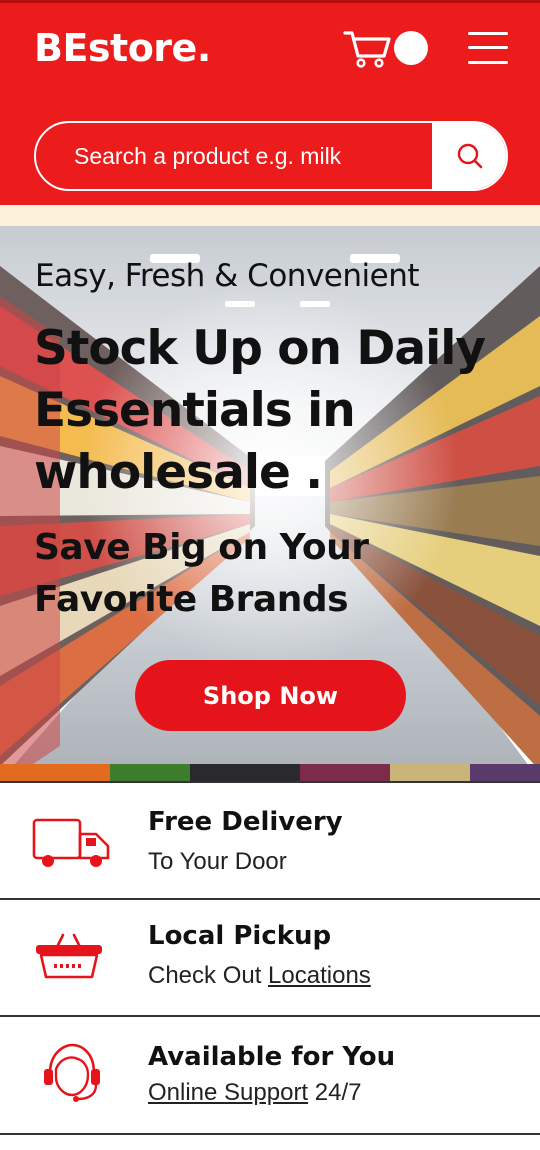 The image size is (540, 1150). I want to click on store-logo: BEstore., so click(122, 48).